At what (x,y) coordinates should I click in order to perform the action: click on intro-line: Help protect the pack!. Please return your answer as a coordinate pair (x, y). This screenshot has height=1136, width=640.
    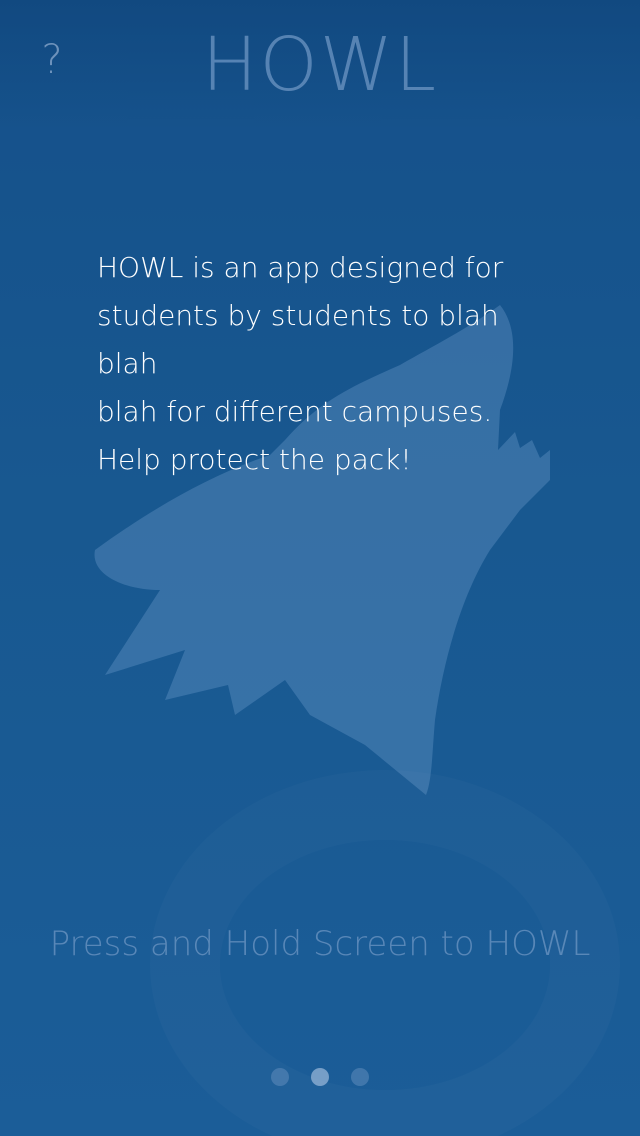
    Looking at the image, I should click on (254, 459).